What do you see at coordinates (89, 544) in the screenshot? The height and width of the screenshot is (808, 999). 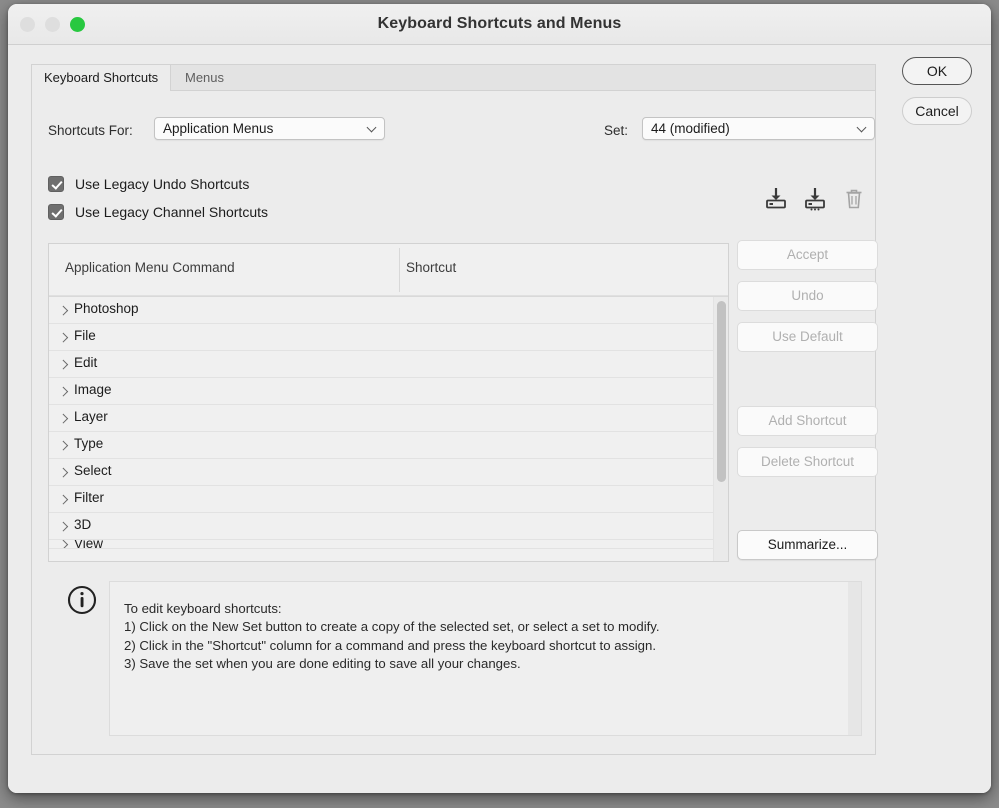 I see `row-command-label: View` at bounding box center [89, 544].